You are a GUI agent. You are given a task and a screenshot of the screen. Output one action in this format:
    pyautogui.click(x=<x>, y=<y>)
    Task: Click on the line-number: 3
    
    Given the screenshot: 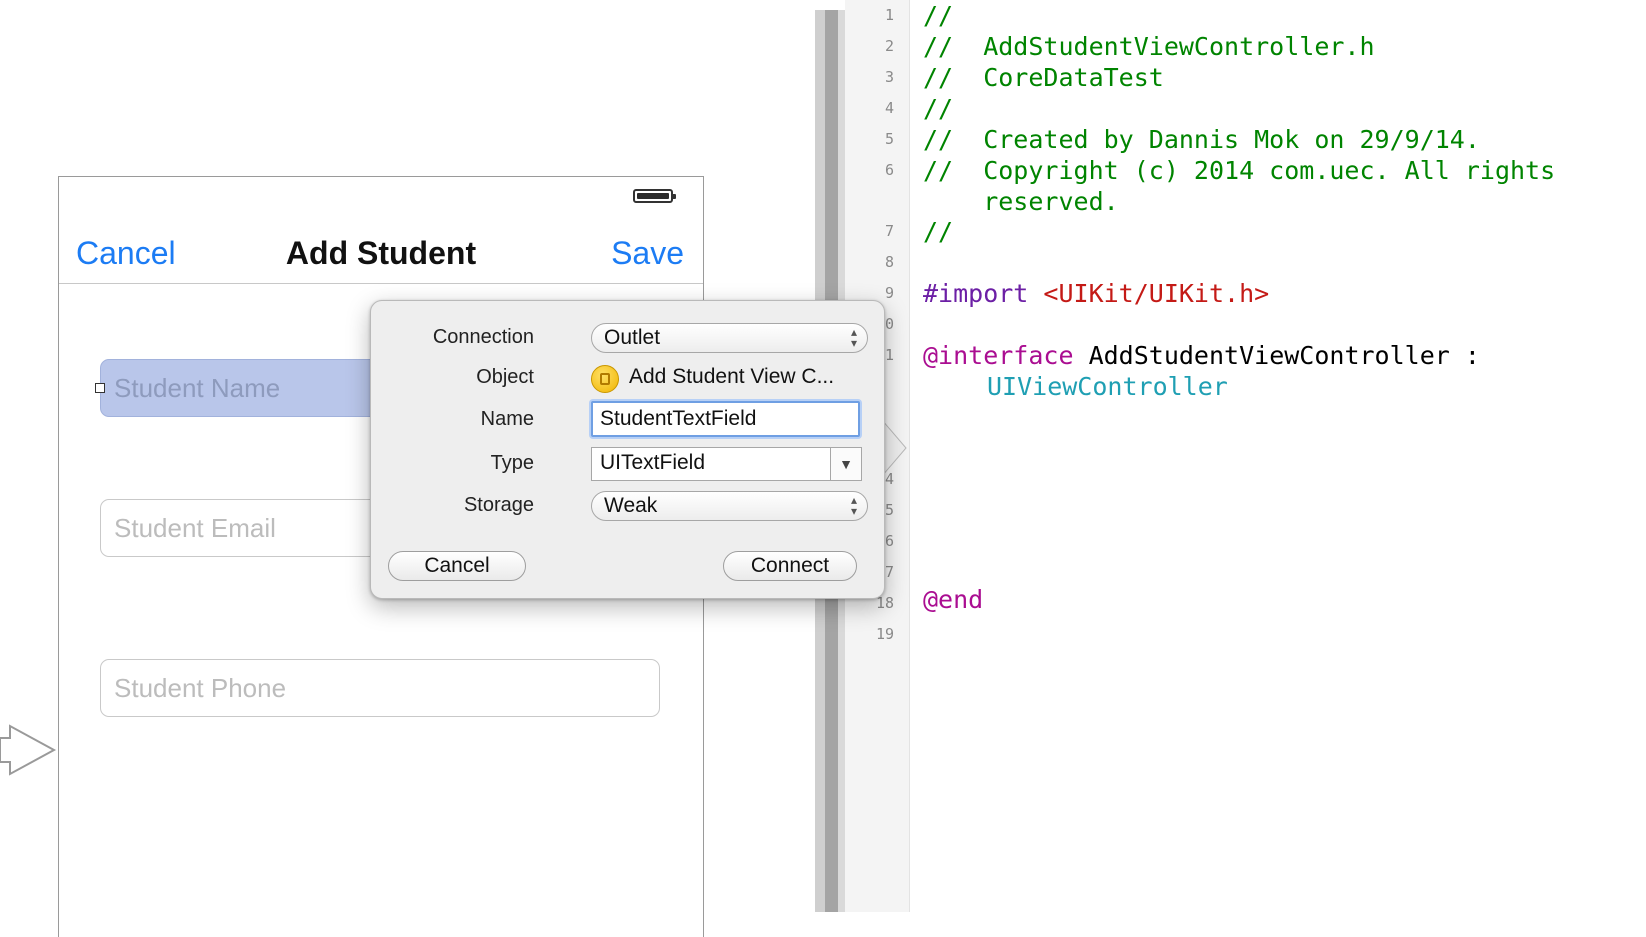 What is the action you would take?
    pyautogui.click(x=889, y=77)
    